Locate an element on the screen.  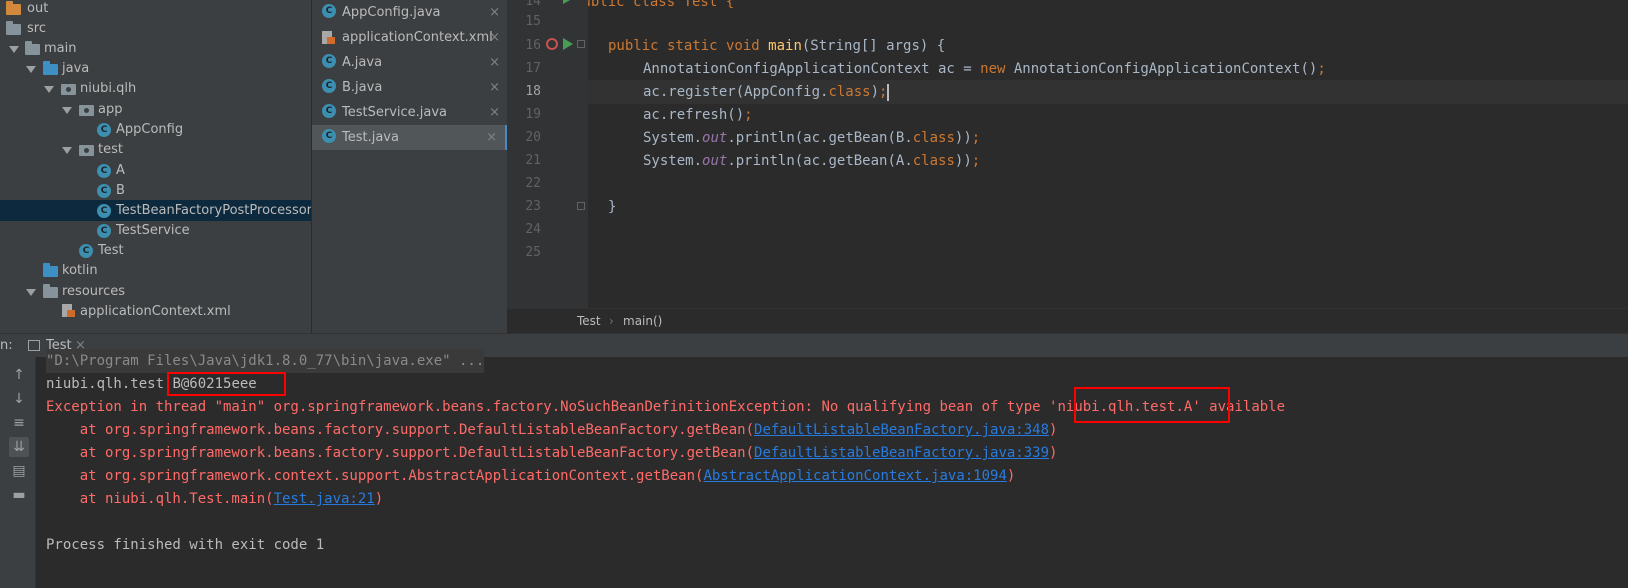
source-link: DefaultListableBeanFactory.java:348 is located at coordinates (901, 430).